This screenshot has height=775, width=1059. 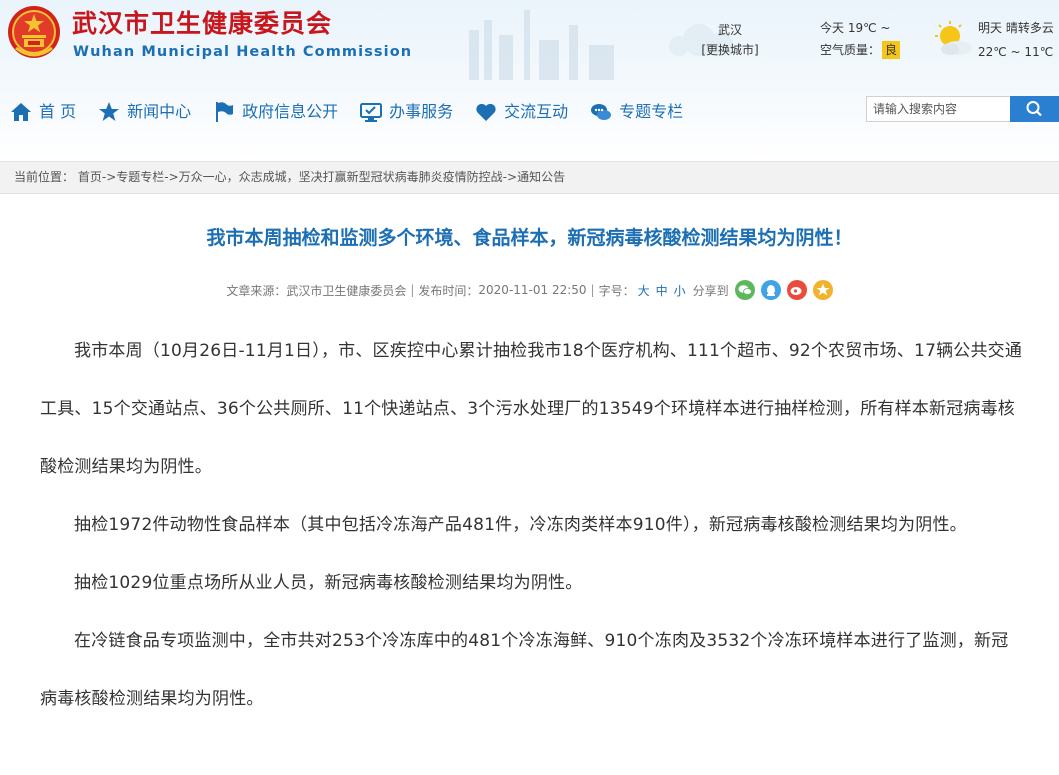 I want to click on favorite-icon, so click(x=822, y=290).